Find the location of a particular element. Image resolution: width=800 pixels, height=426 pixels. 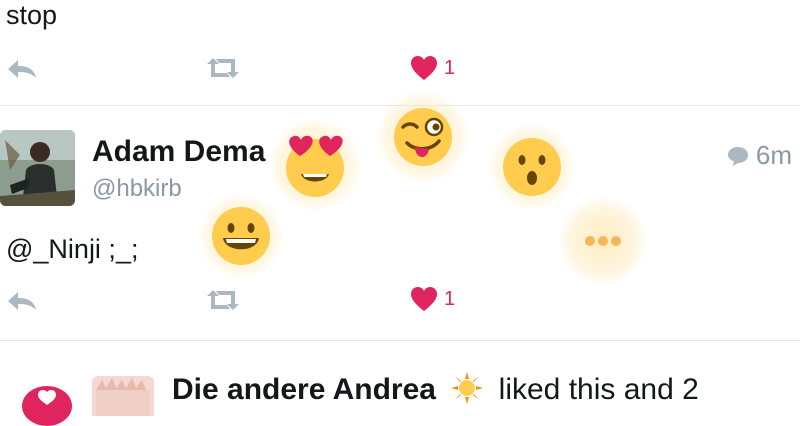

more-dots-icon is located at coordinates (603, 241).